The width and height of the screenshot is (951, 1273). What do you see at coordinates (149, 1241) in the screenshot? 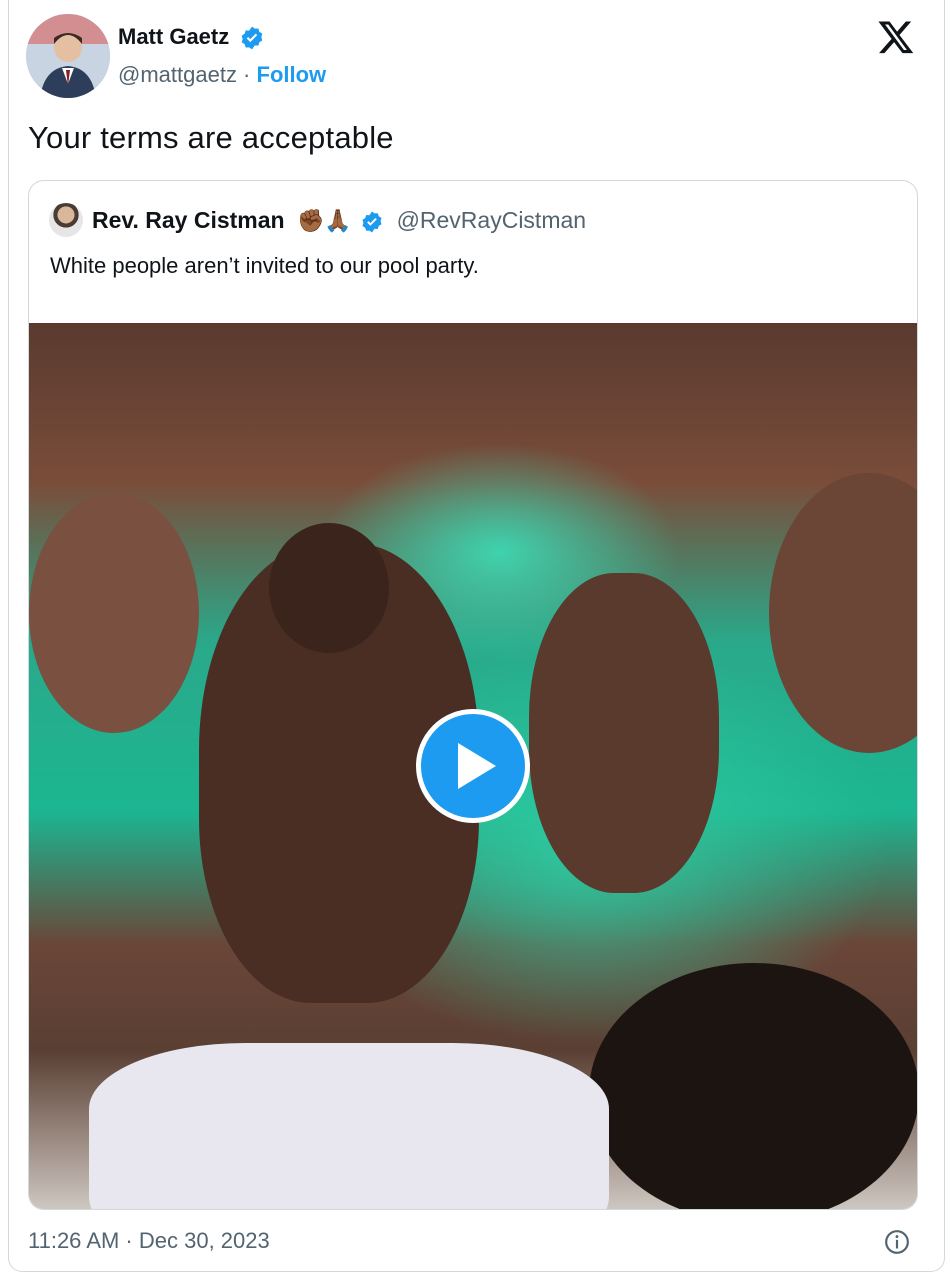
I see `tweet-timestamp: 11:26 AM · Dec 30, 2023` at bounding box center [149, 1241].